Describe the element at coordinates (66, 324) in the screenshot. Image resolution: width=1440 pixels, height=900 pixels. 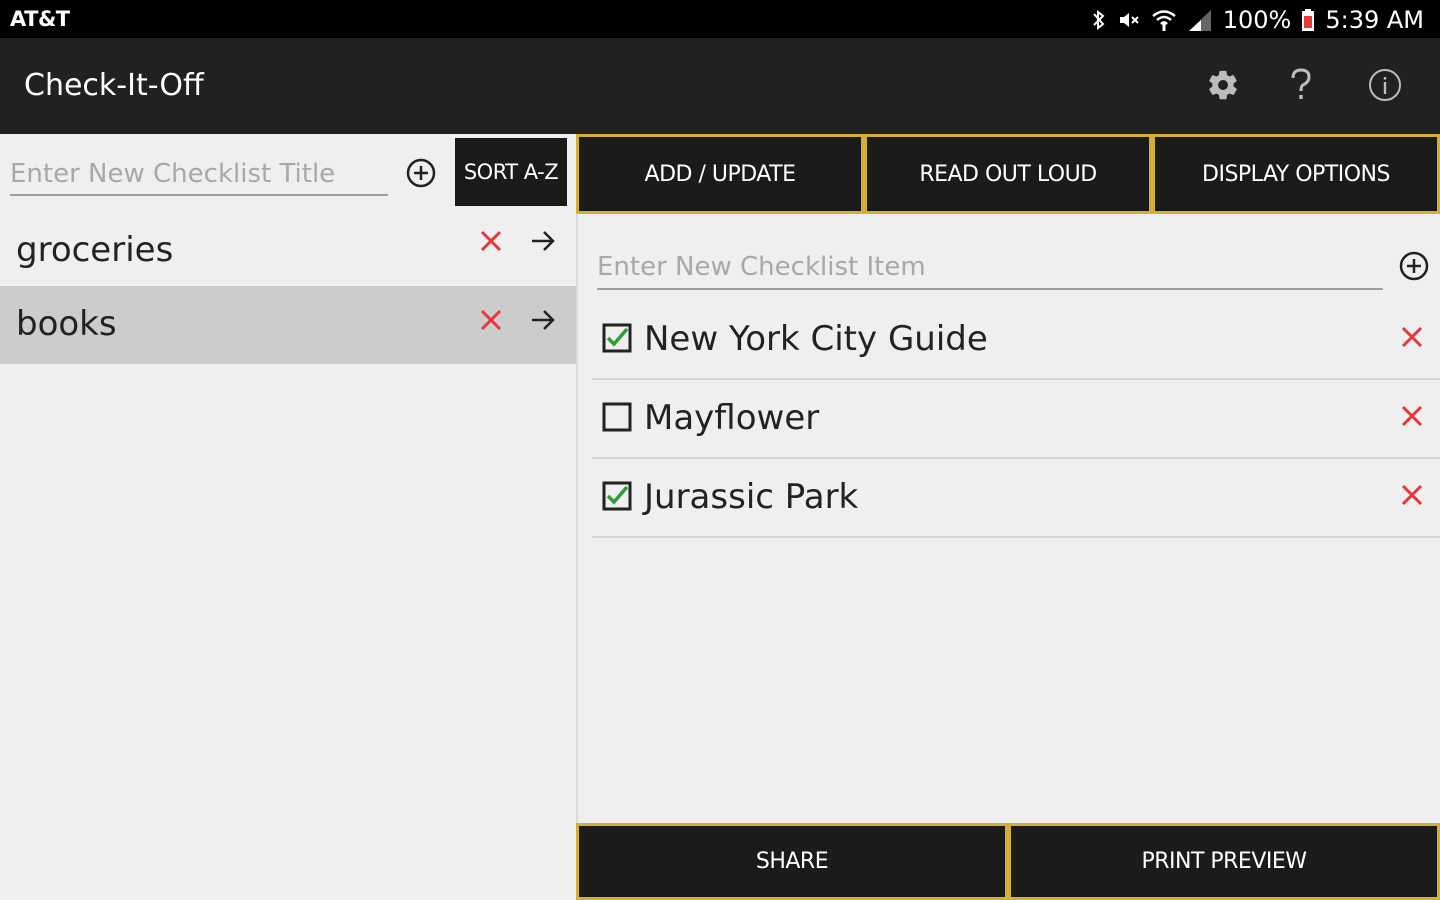
I see `checklist-label: books` at that location.